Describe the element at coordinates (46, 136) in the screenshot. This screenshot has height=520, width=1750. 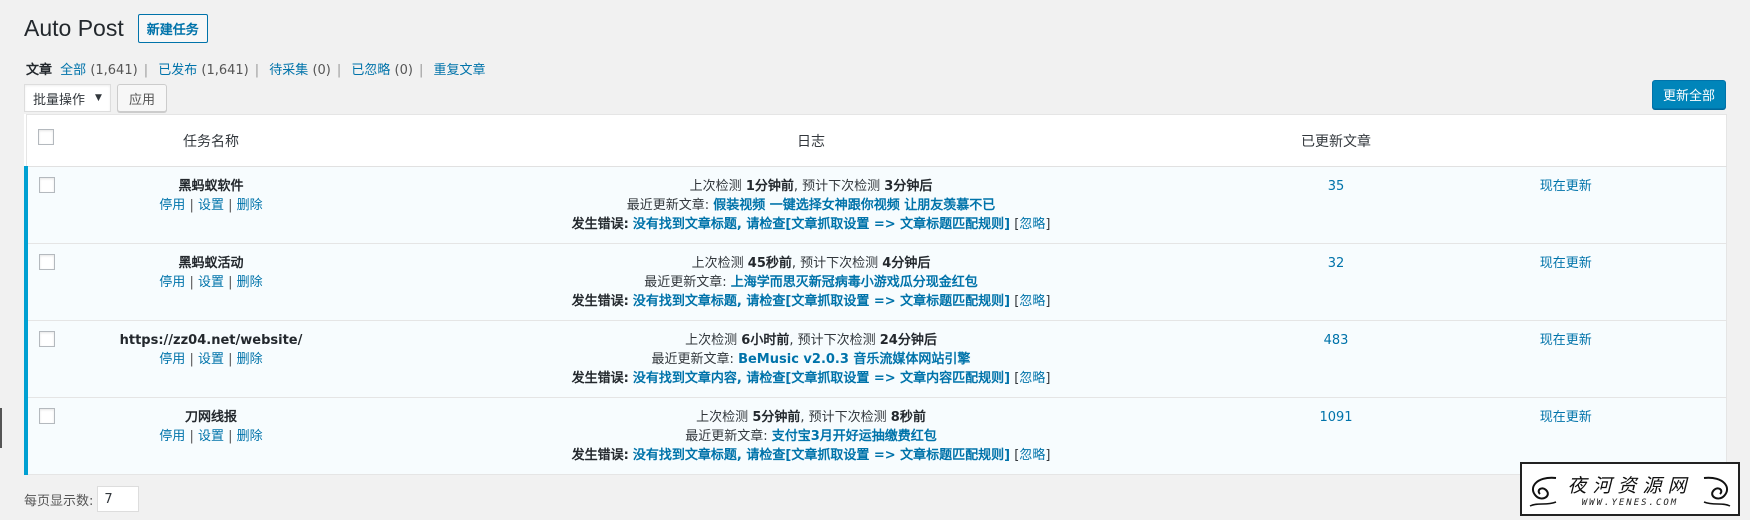
I see `select-all-checkbox` at that location.